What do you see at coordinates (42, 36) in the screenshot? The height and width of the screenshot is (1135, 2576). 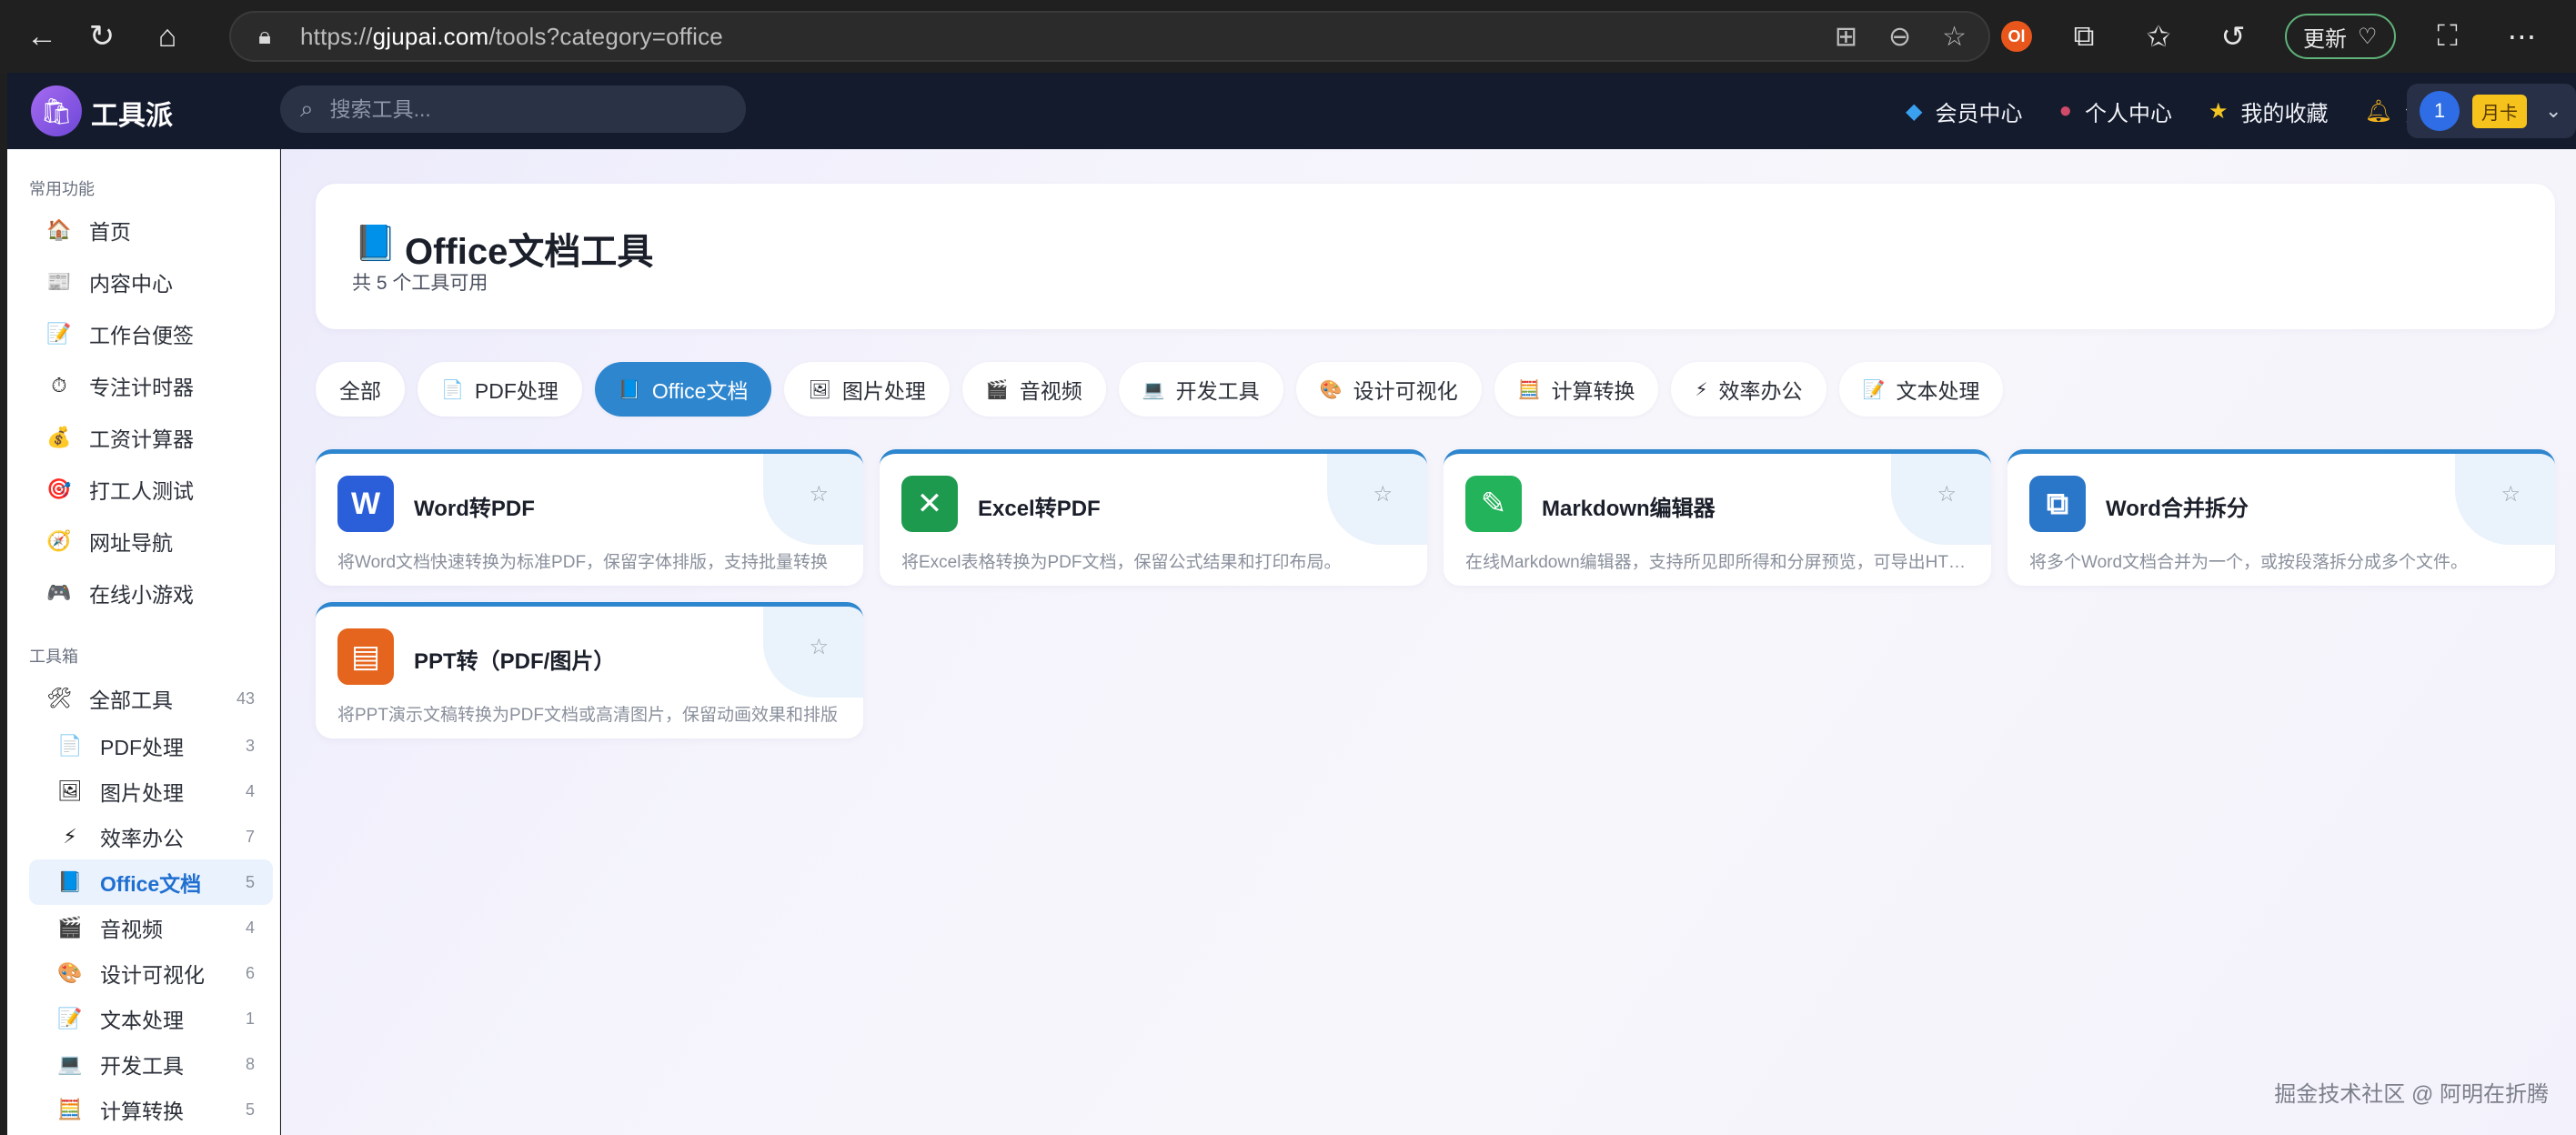 I see `back-icon: ←` at bounding box center [42, 36].